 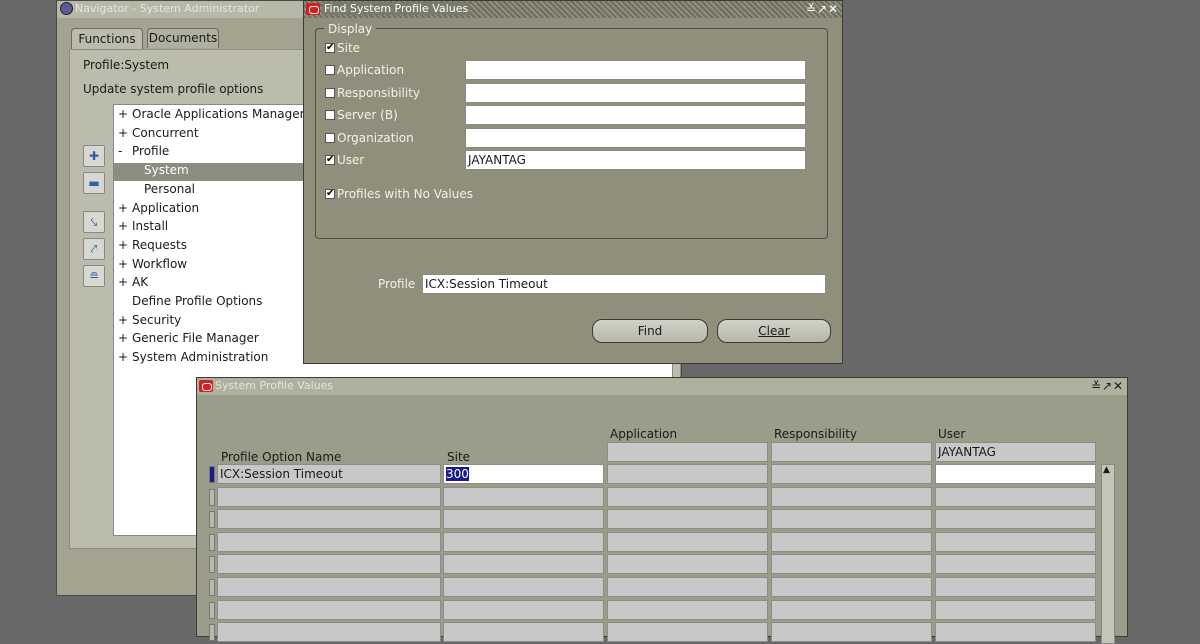 What do you see at coordinates (1108, 554) in the screenshot?
I see `vertical-scrollbar: ▲` at bounding box center [1108, 554].